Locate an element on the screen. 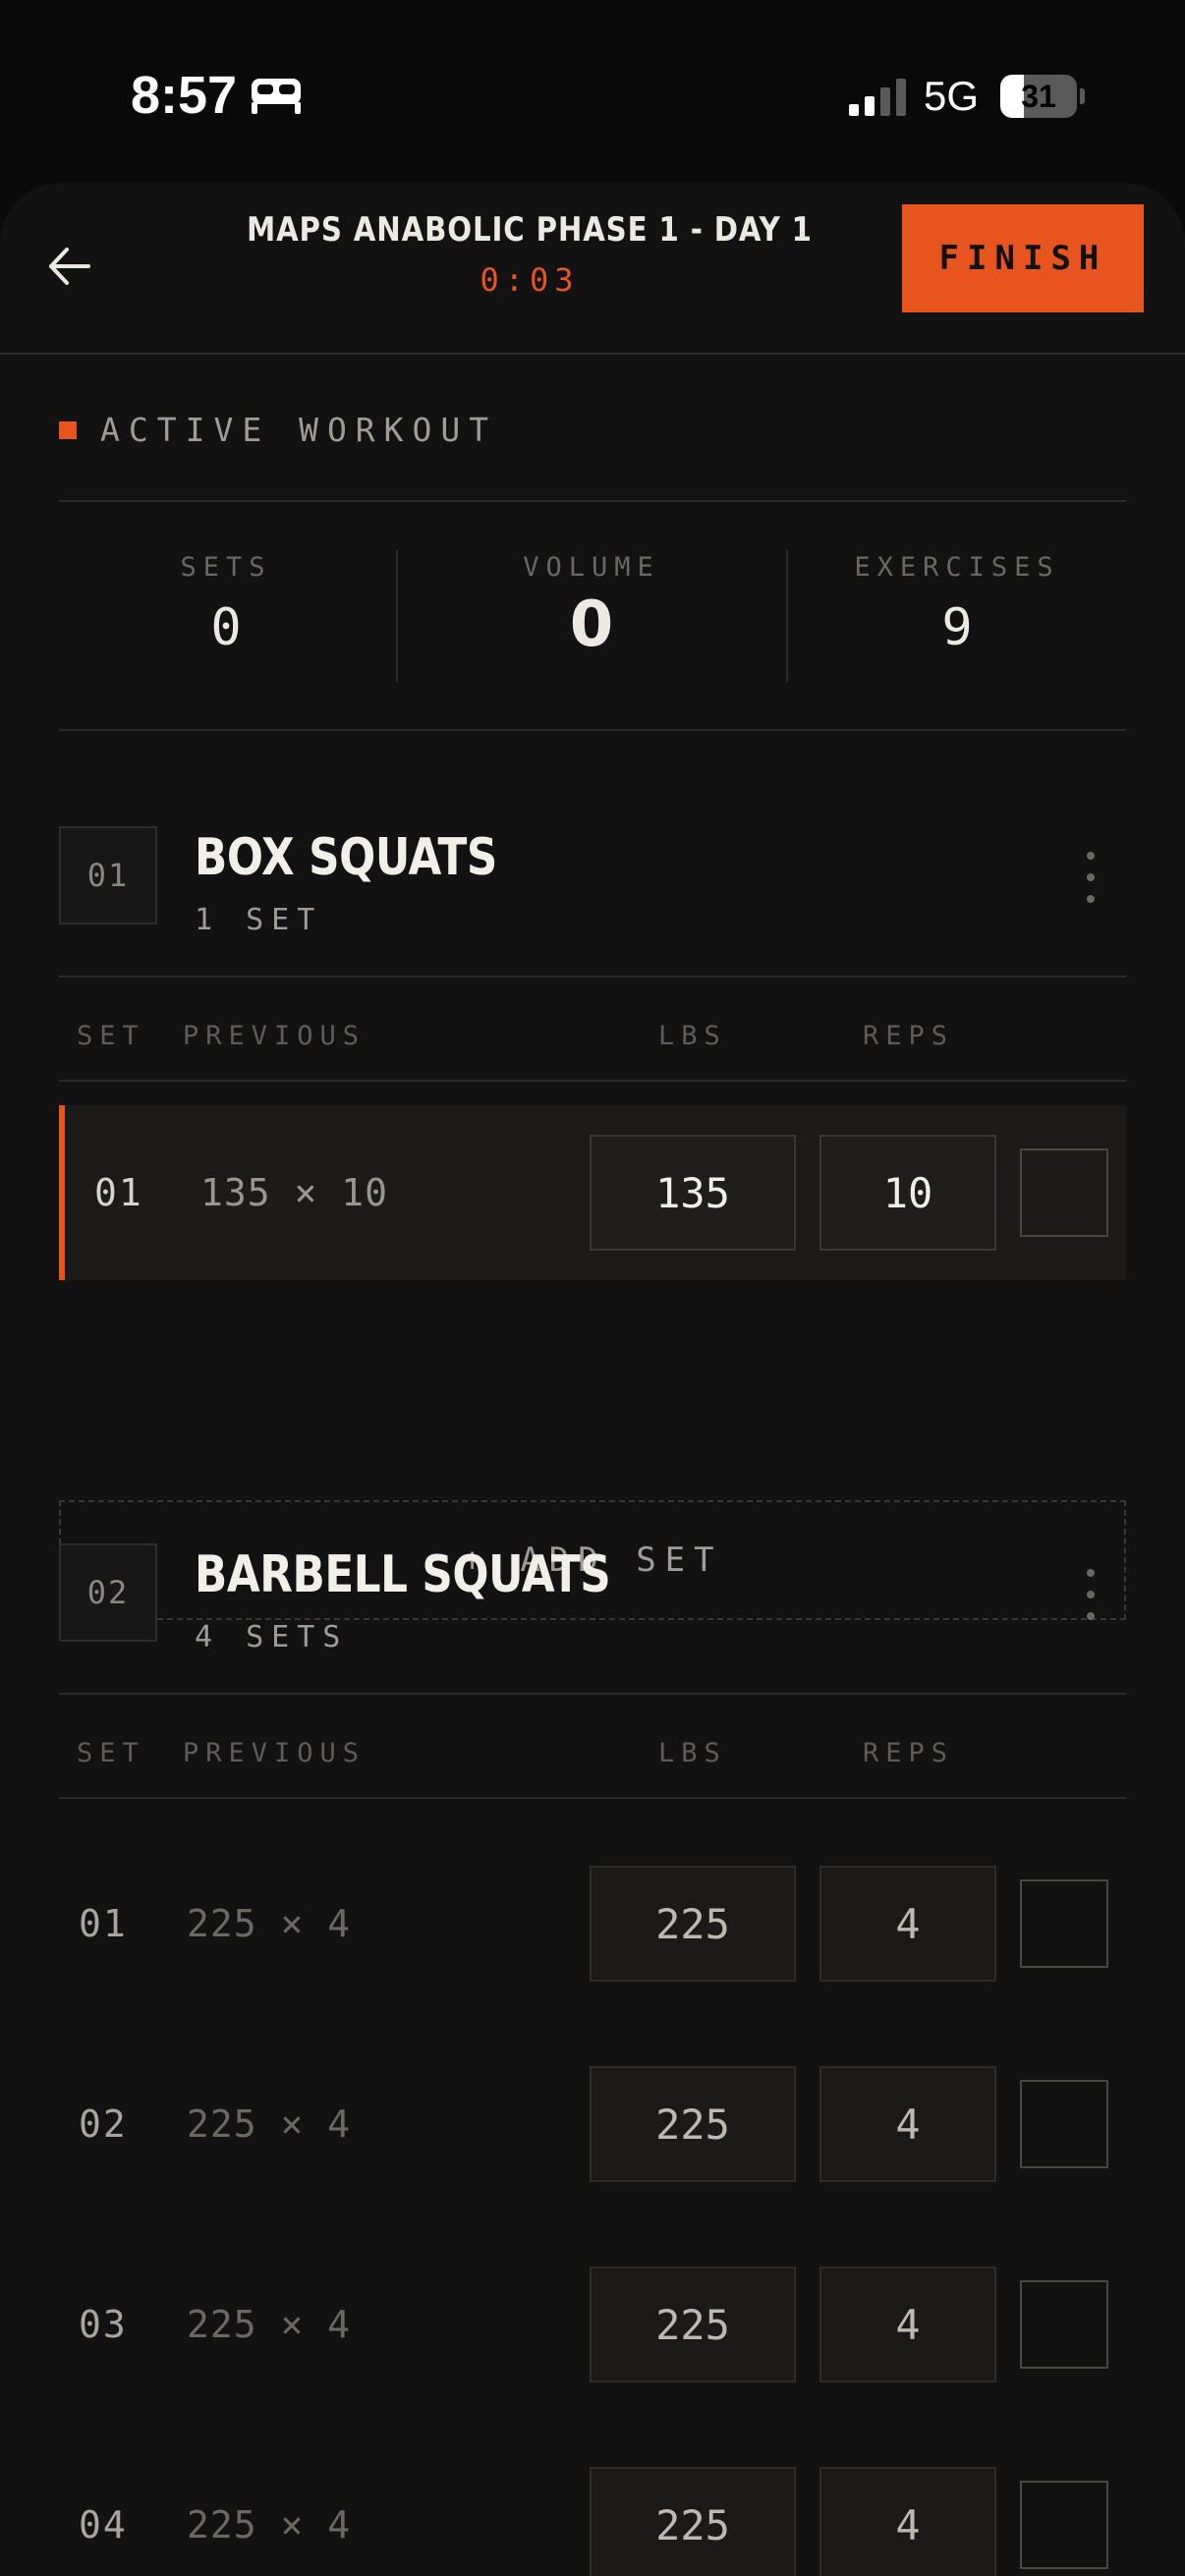 Image resolution: width=1185 pixels, height=2576 pixels. exercise-number: 01 is located at coordinates (108, 875).